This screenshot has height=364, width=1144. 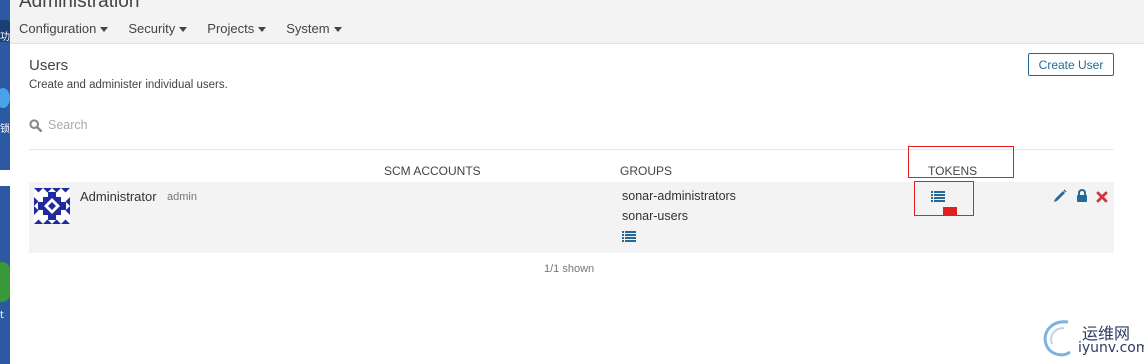 What do you see at coordinates (1111, 348) in the screenshot?
I see `watermark-en-text: iyunv.com` at bounding box center [1111, 348].